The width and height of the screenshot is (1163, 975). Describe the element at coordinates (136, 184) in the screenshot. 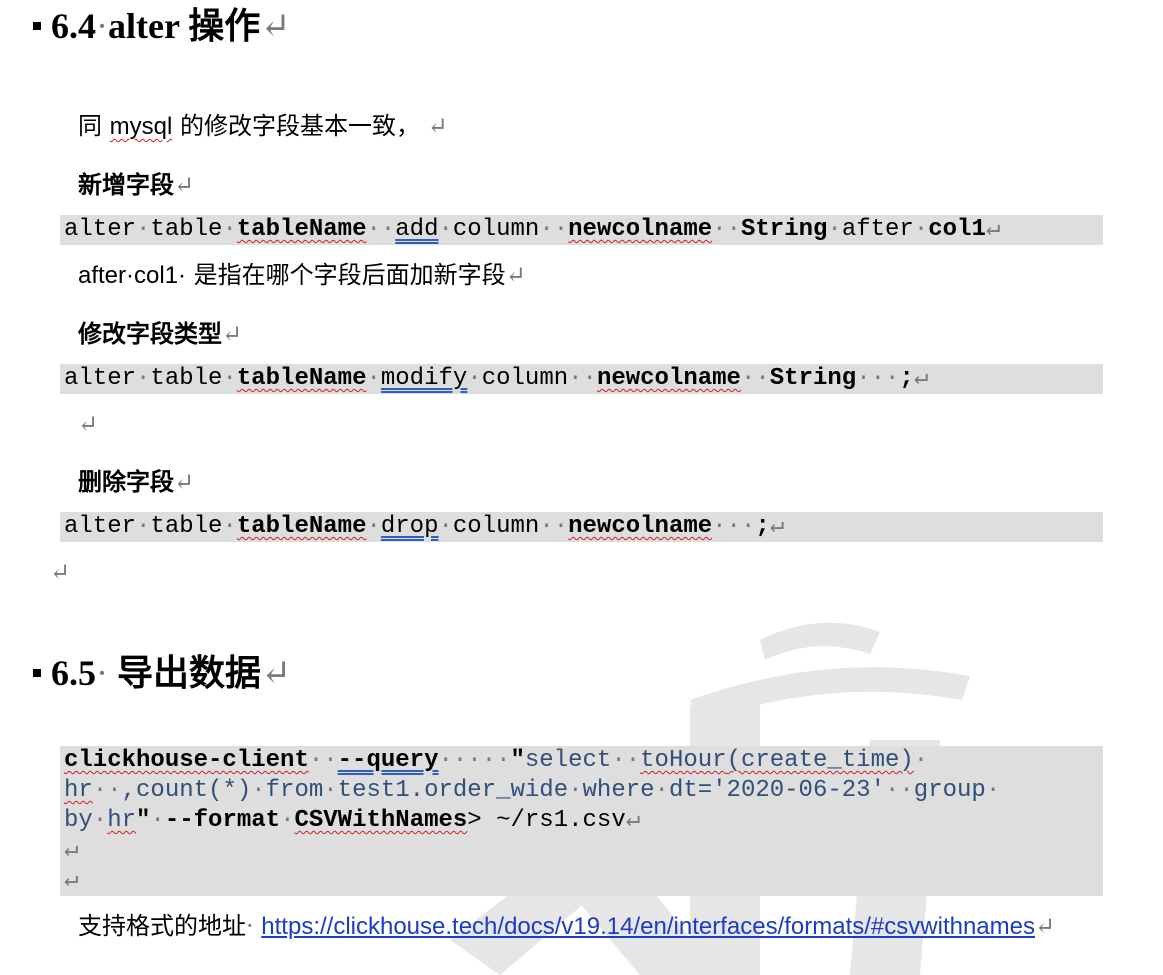

I see `add-column-heading: 新增字段↵` at that location.